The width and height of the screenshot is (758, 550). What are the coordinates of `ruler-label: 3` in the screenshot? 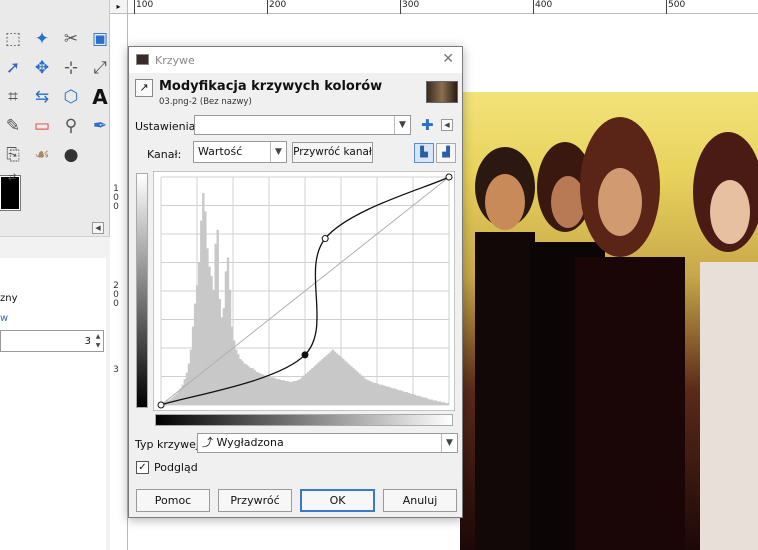 It's located at (116, 370).